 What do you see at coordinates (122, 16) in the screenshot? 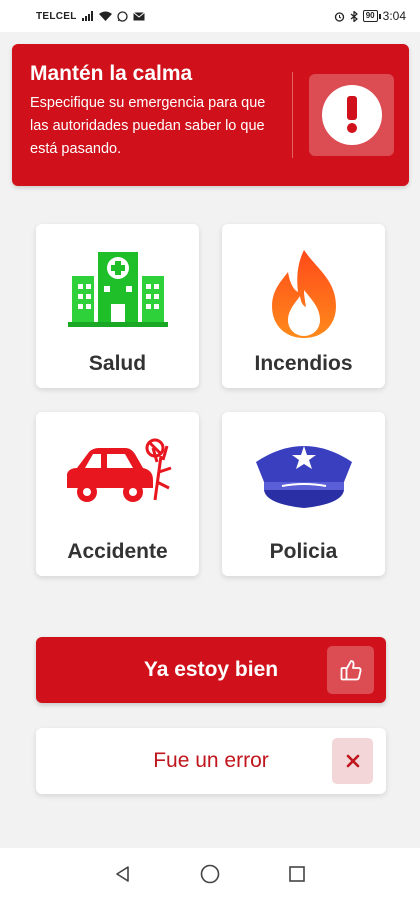
I see `whatsapp-icon` at bounding box center [122, 16].